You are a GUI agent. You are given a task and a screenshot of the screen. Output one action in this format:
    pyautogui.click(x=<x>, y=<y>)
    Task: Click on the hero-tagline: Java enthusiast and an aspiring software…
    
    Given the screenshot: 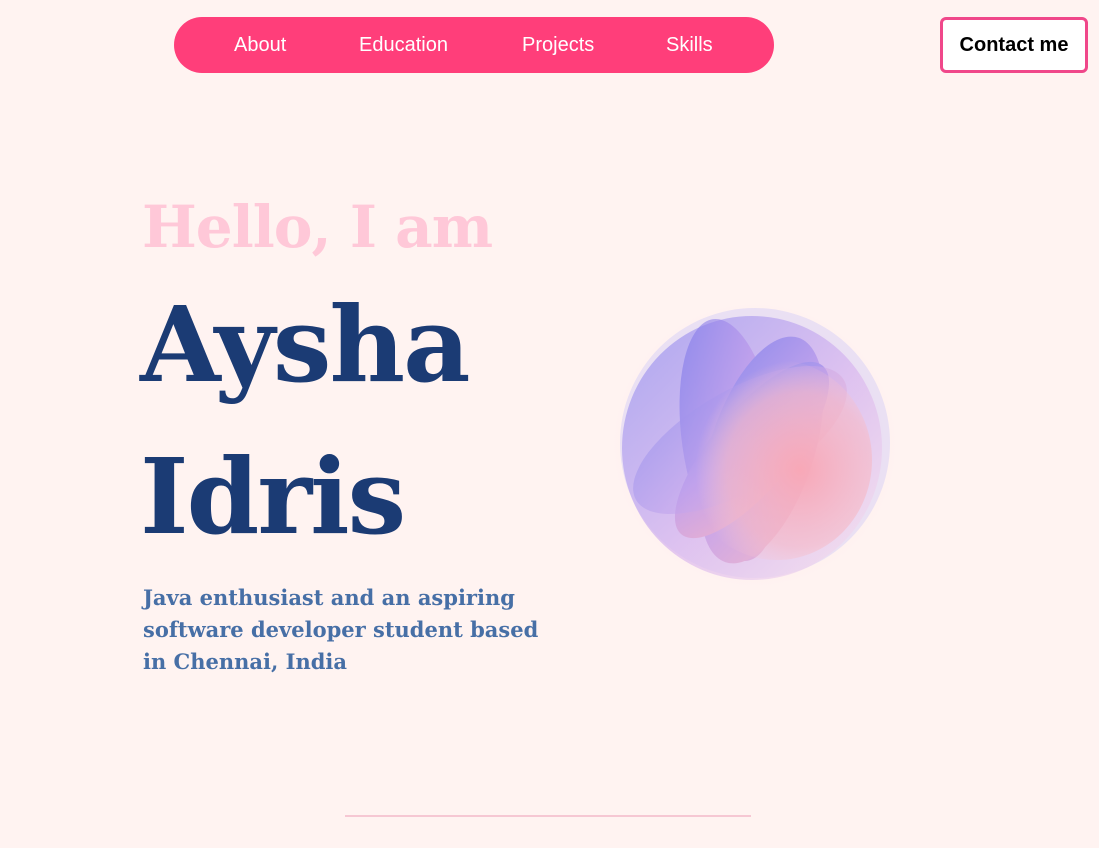 What is the action you would take?
    pyautogui.click(x=341, y=629)
    